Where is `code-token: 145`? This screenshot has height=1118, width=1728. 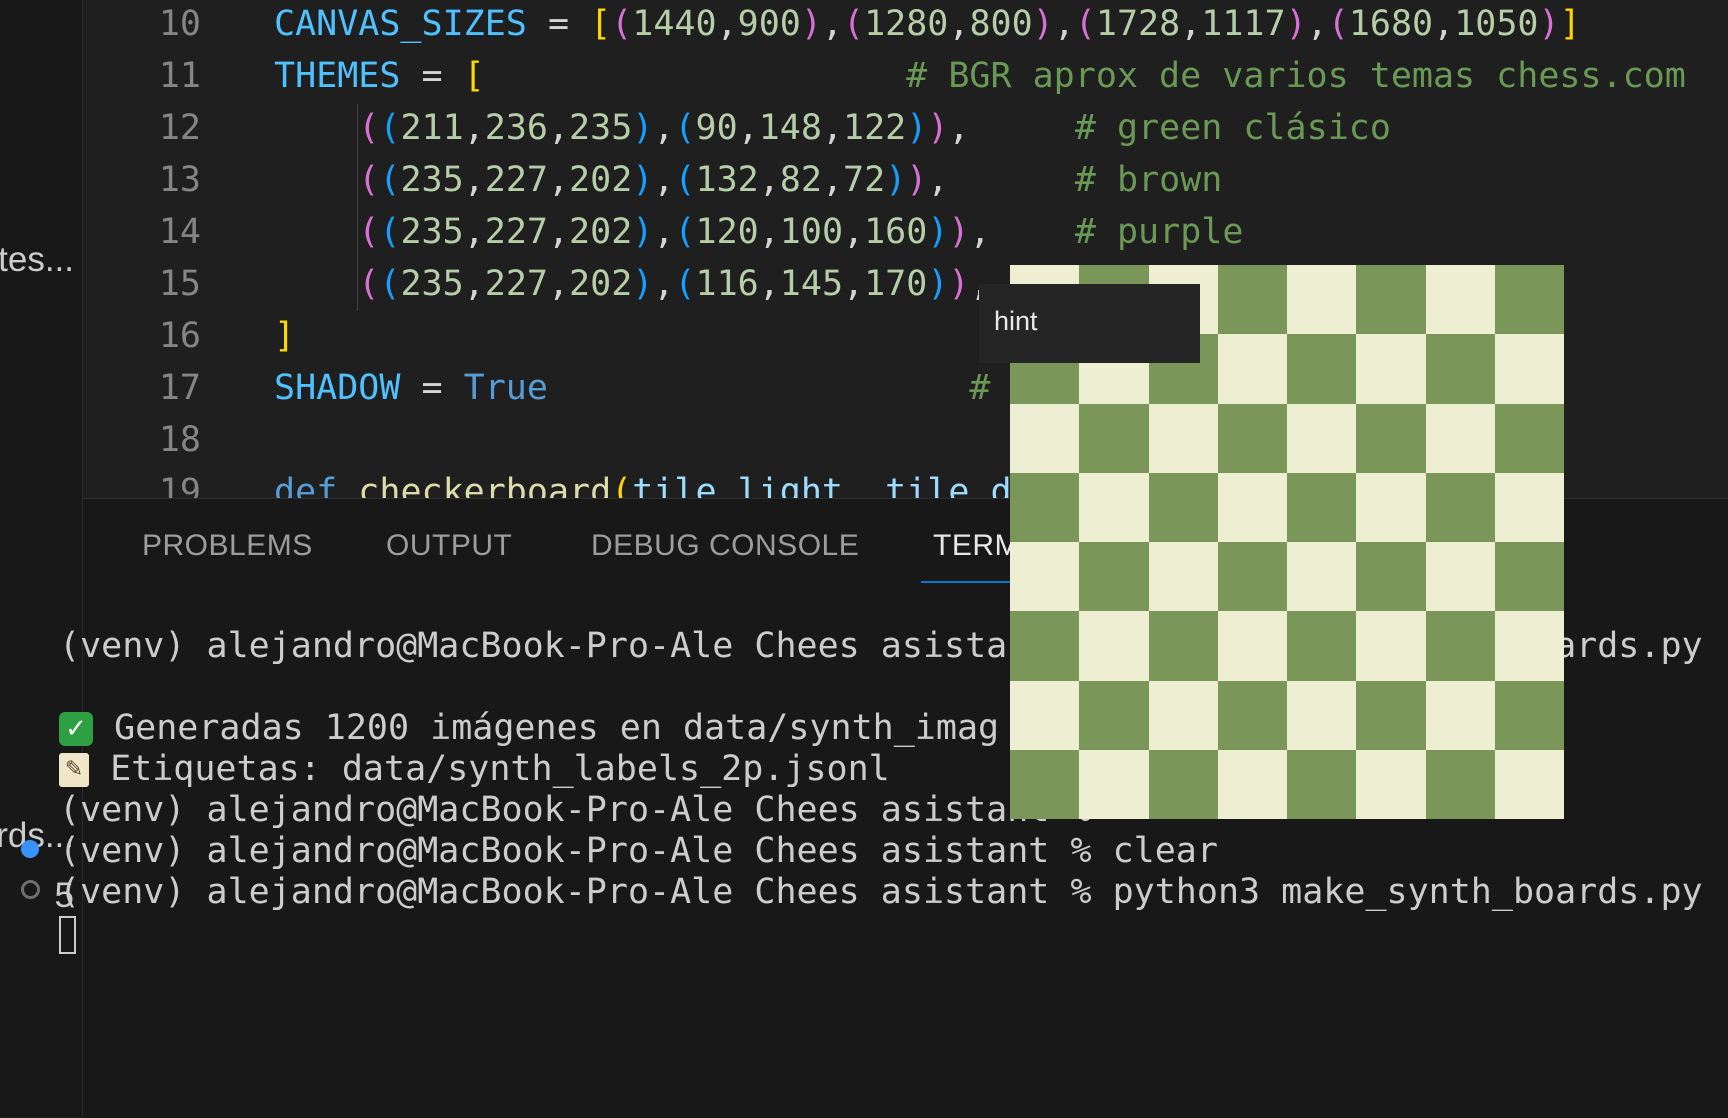
code-token: 145 is located at coordinates (811, 284).